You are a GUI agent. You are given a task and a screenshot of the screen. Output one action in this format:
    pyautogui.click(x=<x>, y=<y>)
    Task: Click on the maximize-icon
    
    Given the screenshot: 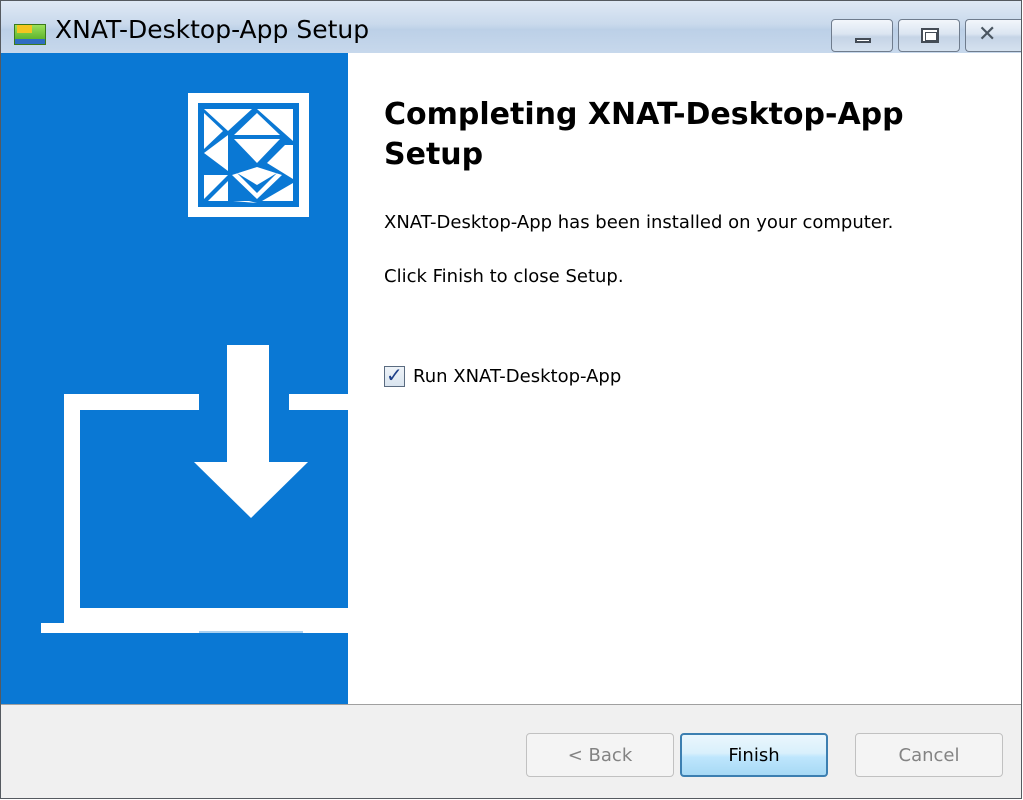 What is the action you would take?
    pyautogui.click(x=930, y=35)
    